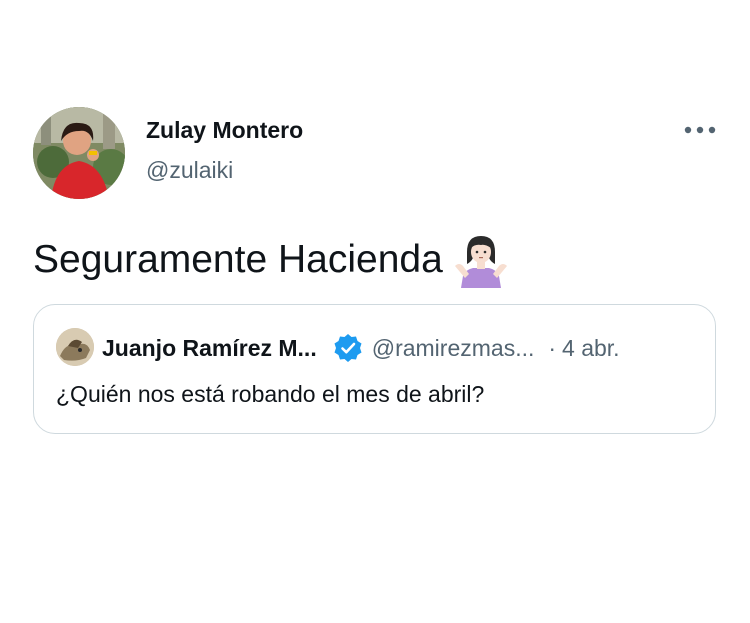 The width and height of the screenshot is (750, 623). I want to click on quoted-tweet-text: ¿Quién nos está robando el mes de abril?, so click(270, 394).